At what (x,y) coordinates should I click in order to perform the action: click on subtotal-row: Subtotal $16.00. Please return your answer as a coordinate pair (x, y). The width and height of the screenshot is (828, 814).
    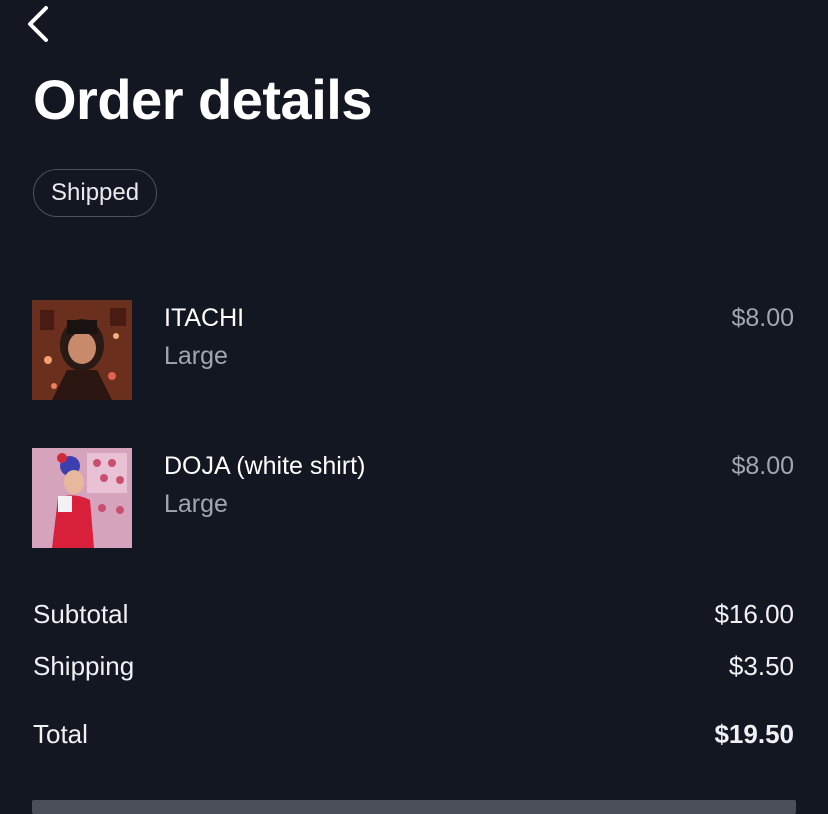
    Looking at the image, I should click on (413, 614).